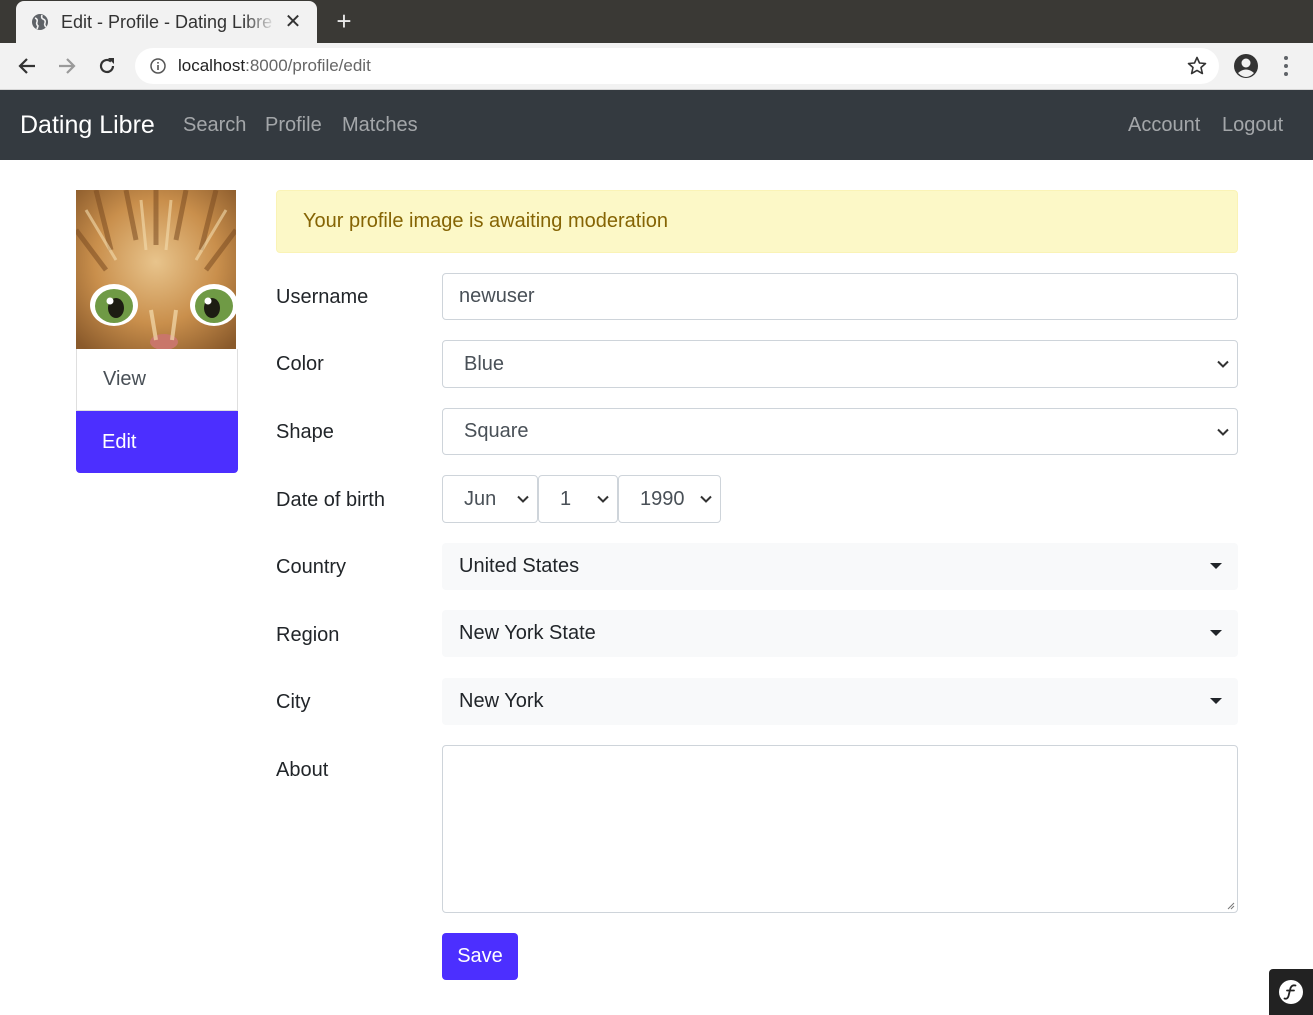 This screenshot has width=1313, height=1015. I want to click on nav-link-logout: Logout, so click(1252, 125).